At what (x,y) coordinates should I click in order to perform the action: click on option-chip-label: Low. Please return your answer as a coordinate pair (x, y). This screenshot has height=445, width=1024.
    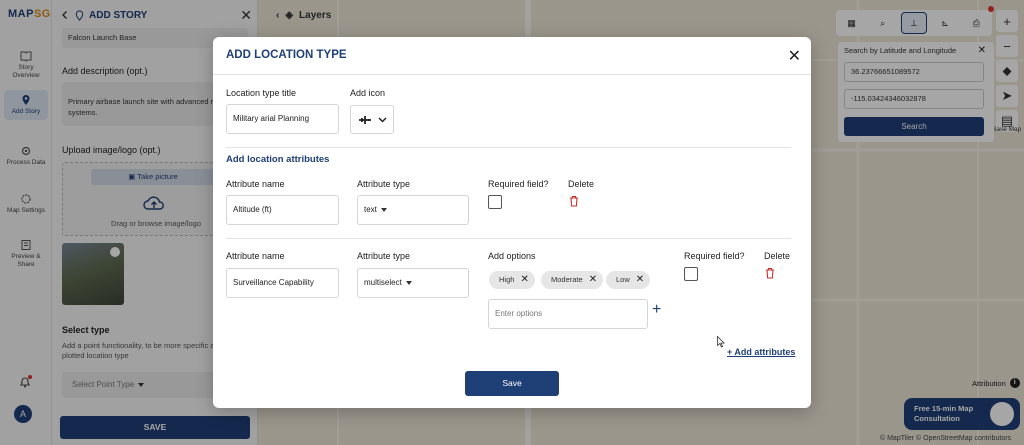
    Looking at the image, I should click on (623, 279).